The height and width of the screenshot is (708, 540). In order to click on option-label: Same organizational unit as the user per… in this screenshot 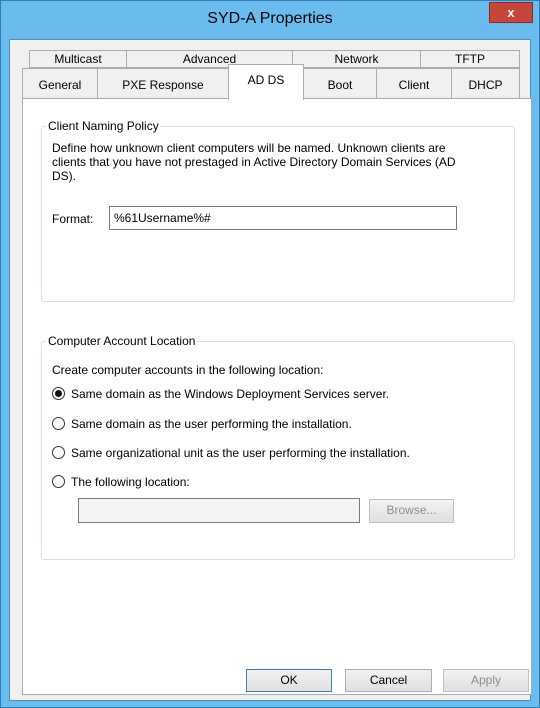, I will do `click(240, 453)`.